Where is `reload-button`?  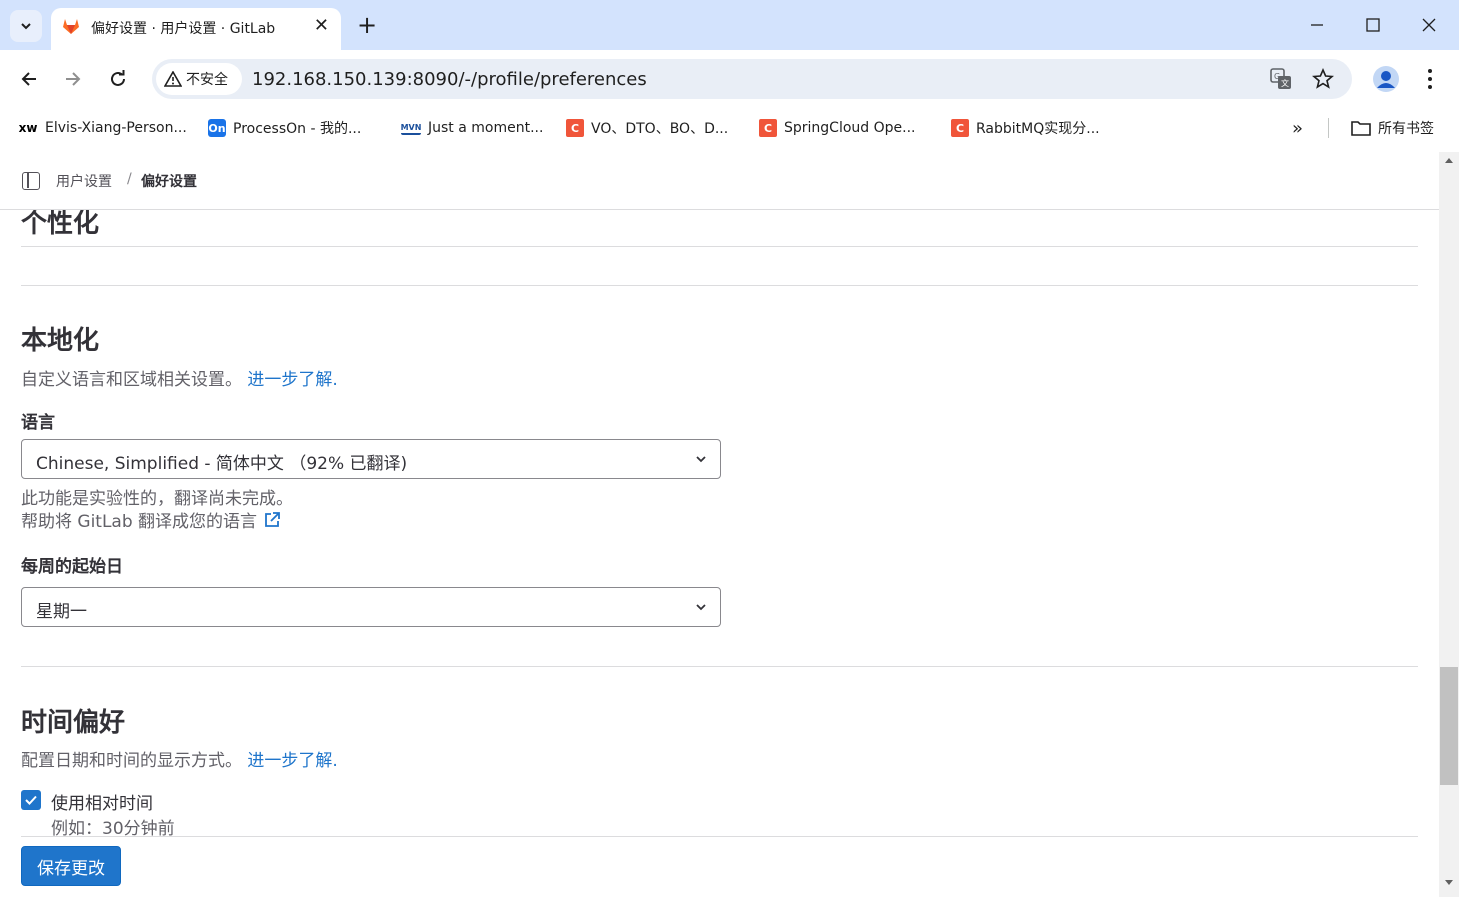 reload-button is located at coordinates (118, 79).